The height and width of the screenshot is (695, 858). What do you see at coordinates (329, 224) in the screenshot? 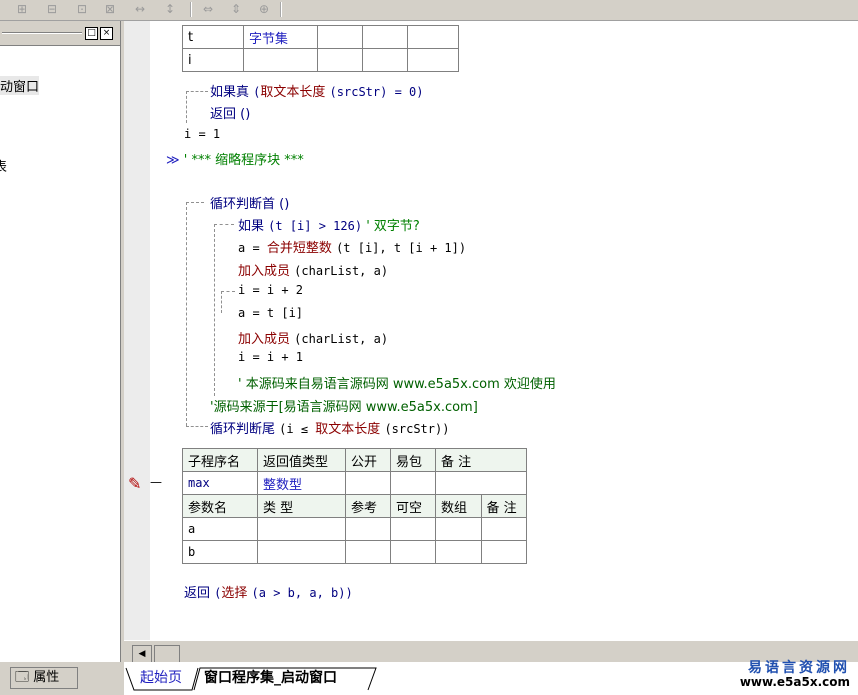
I see `code-line-if: 如果 (t [i] > 126) ' 双字节?` at bounding box center [329, 224].